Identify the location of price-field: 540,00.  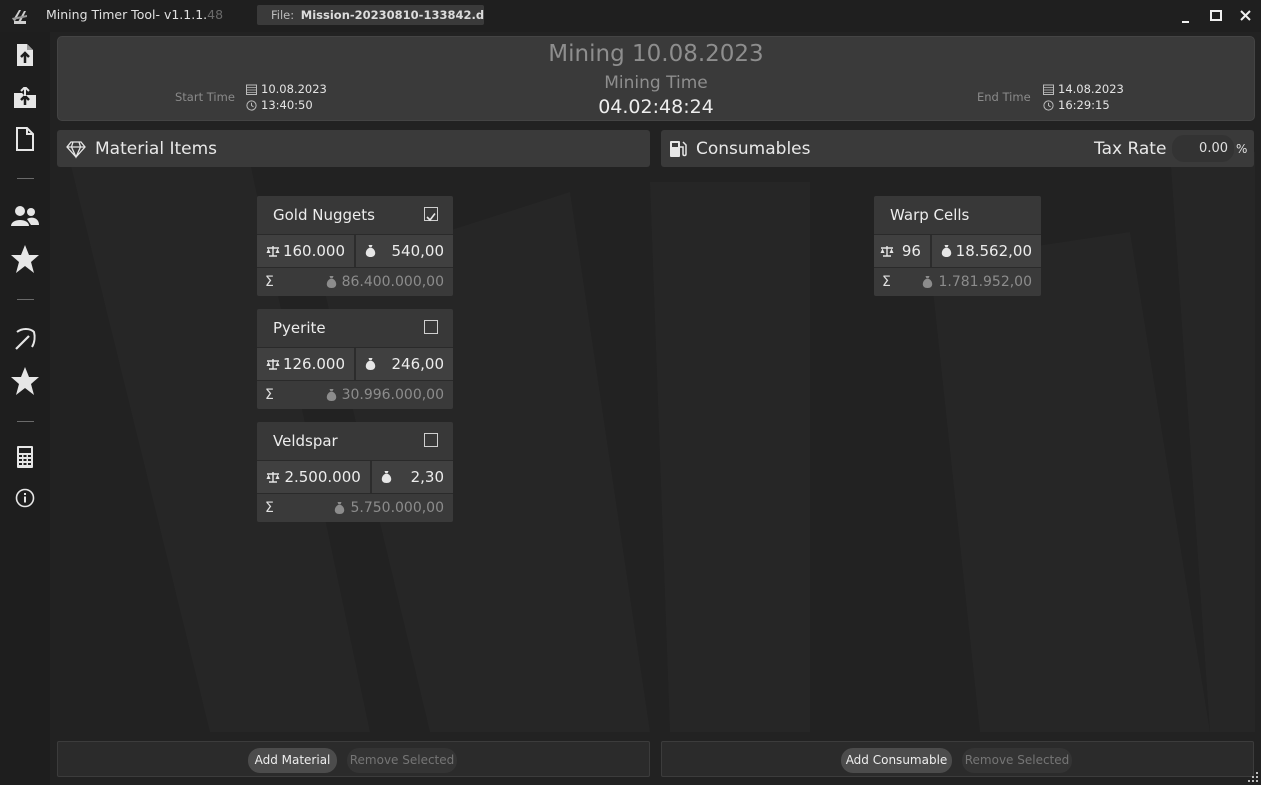
(403, 251).